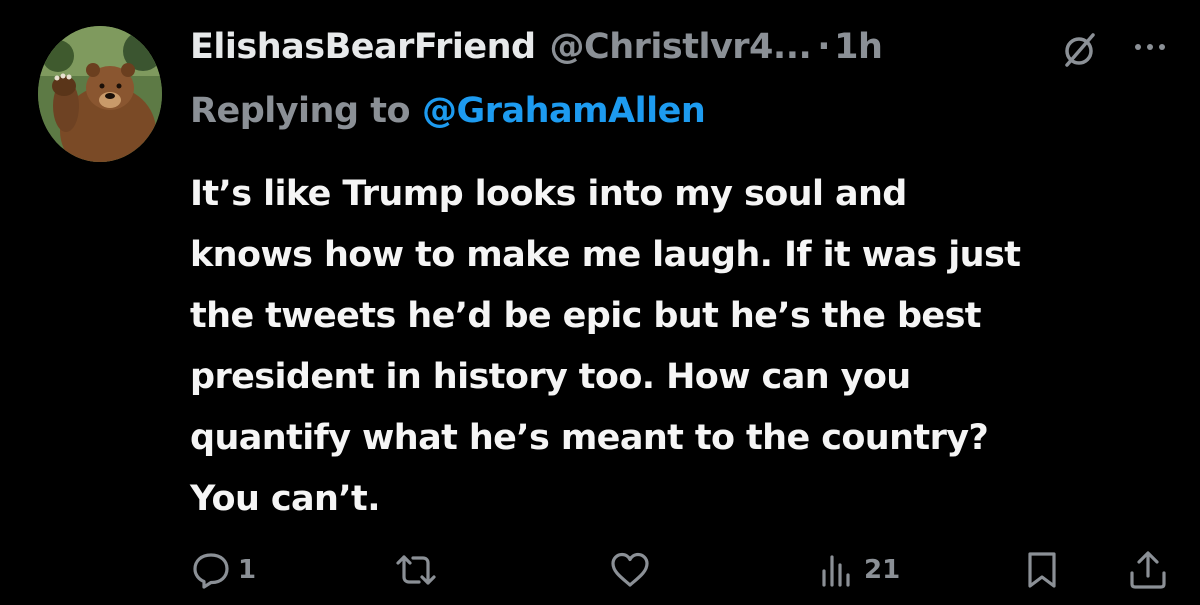 This screenshot has width=1200, height=605. I want to click on views-count: 21, so click(882, 570).